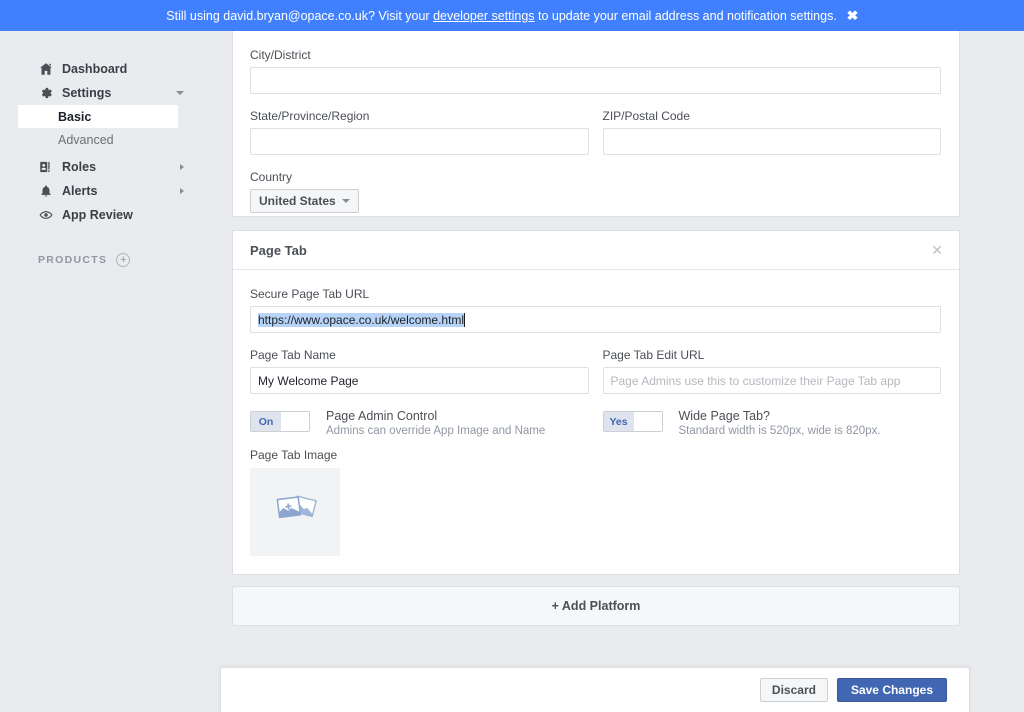  I want to click on gear-icon, so click(45, 93).